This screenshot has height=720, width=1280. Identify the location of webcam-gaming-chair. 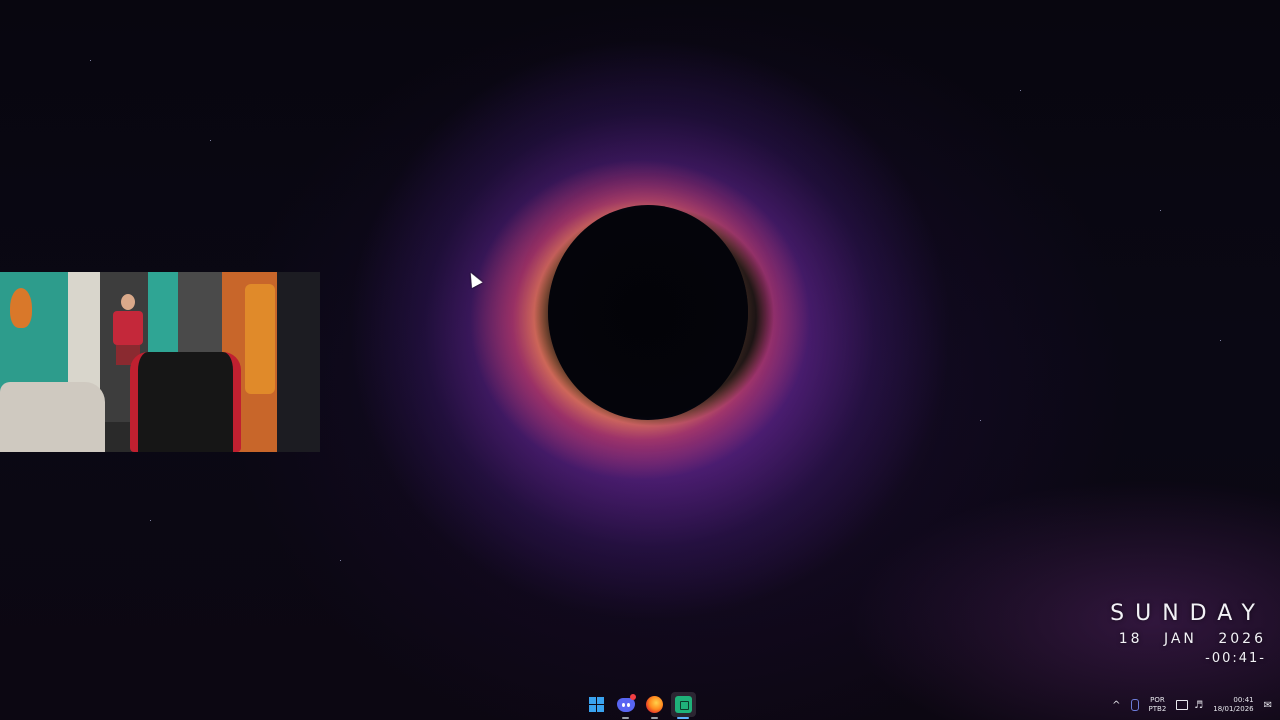
(185, 402).